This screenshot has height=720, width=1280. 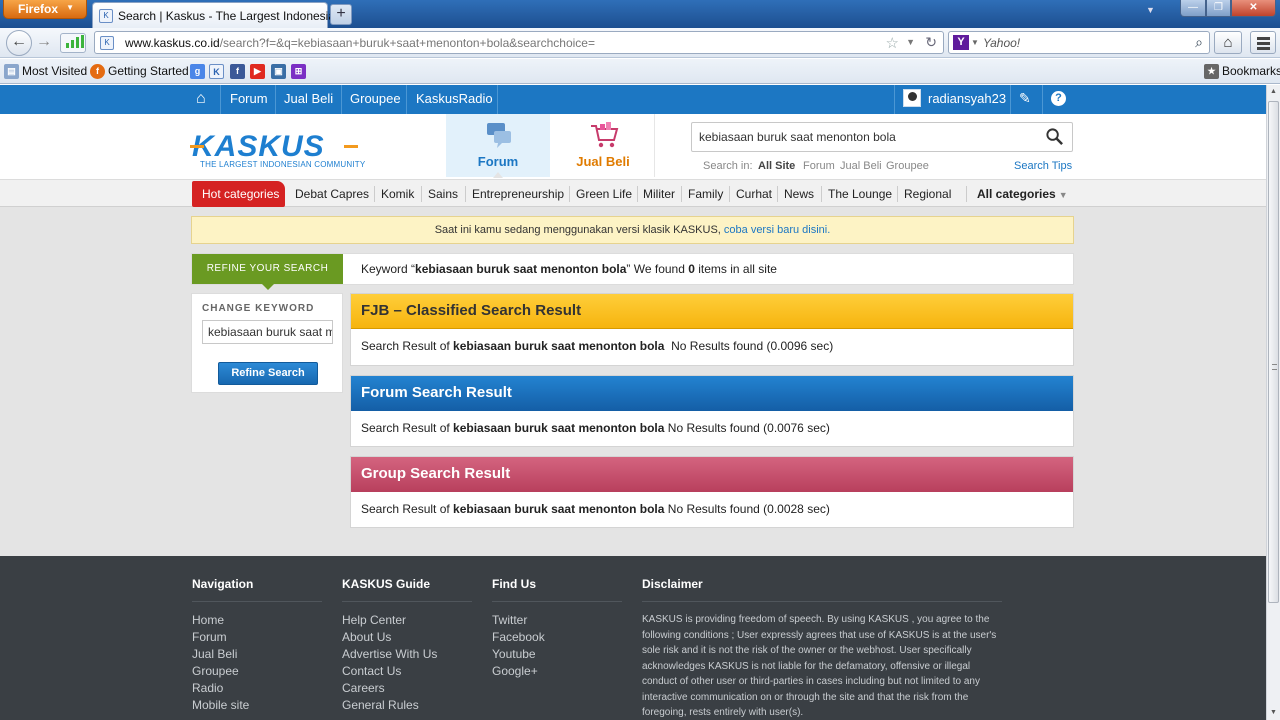 I want to click on footer-link-radio: Radio, so click(x=257, y=688).